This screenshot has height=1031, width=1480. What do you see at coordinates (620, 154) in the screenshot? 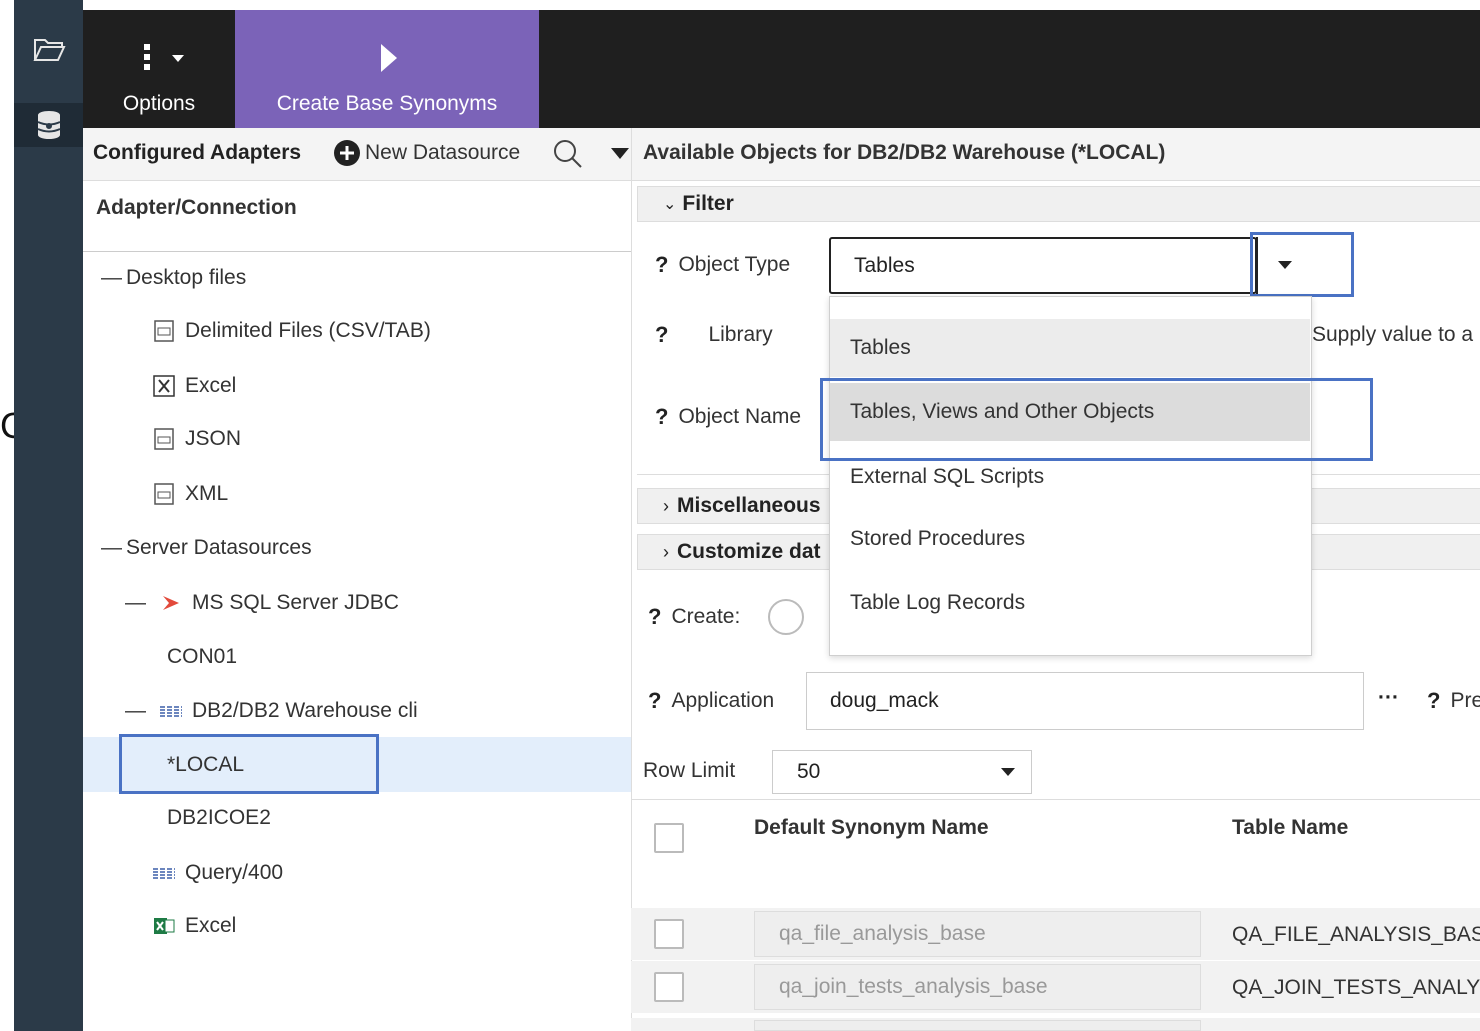
I see `chevron-down-icon` at bounding box center [620, 154].